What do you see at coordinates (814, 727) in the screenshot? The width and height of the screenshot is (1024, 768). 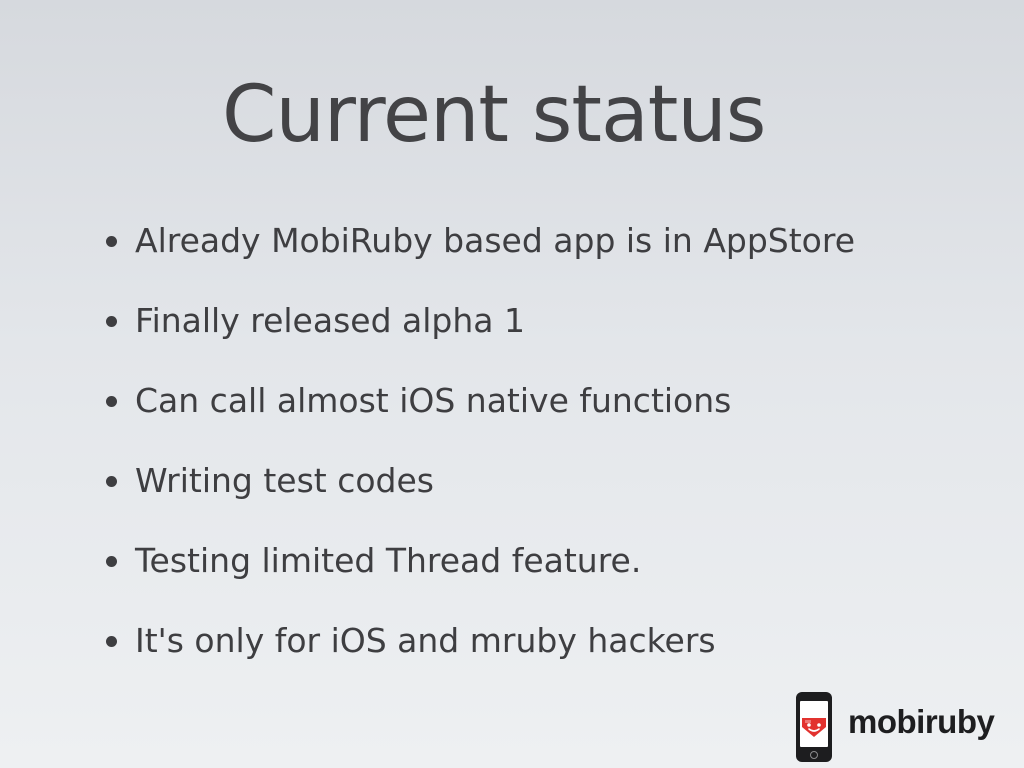 I see `phone-ruby-face-icon` at bounding box center [814, 727].